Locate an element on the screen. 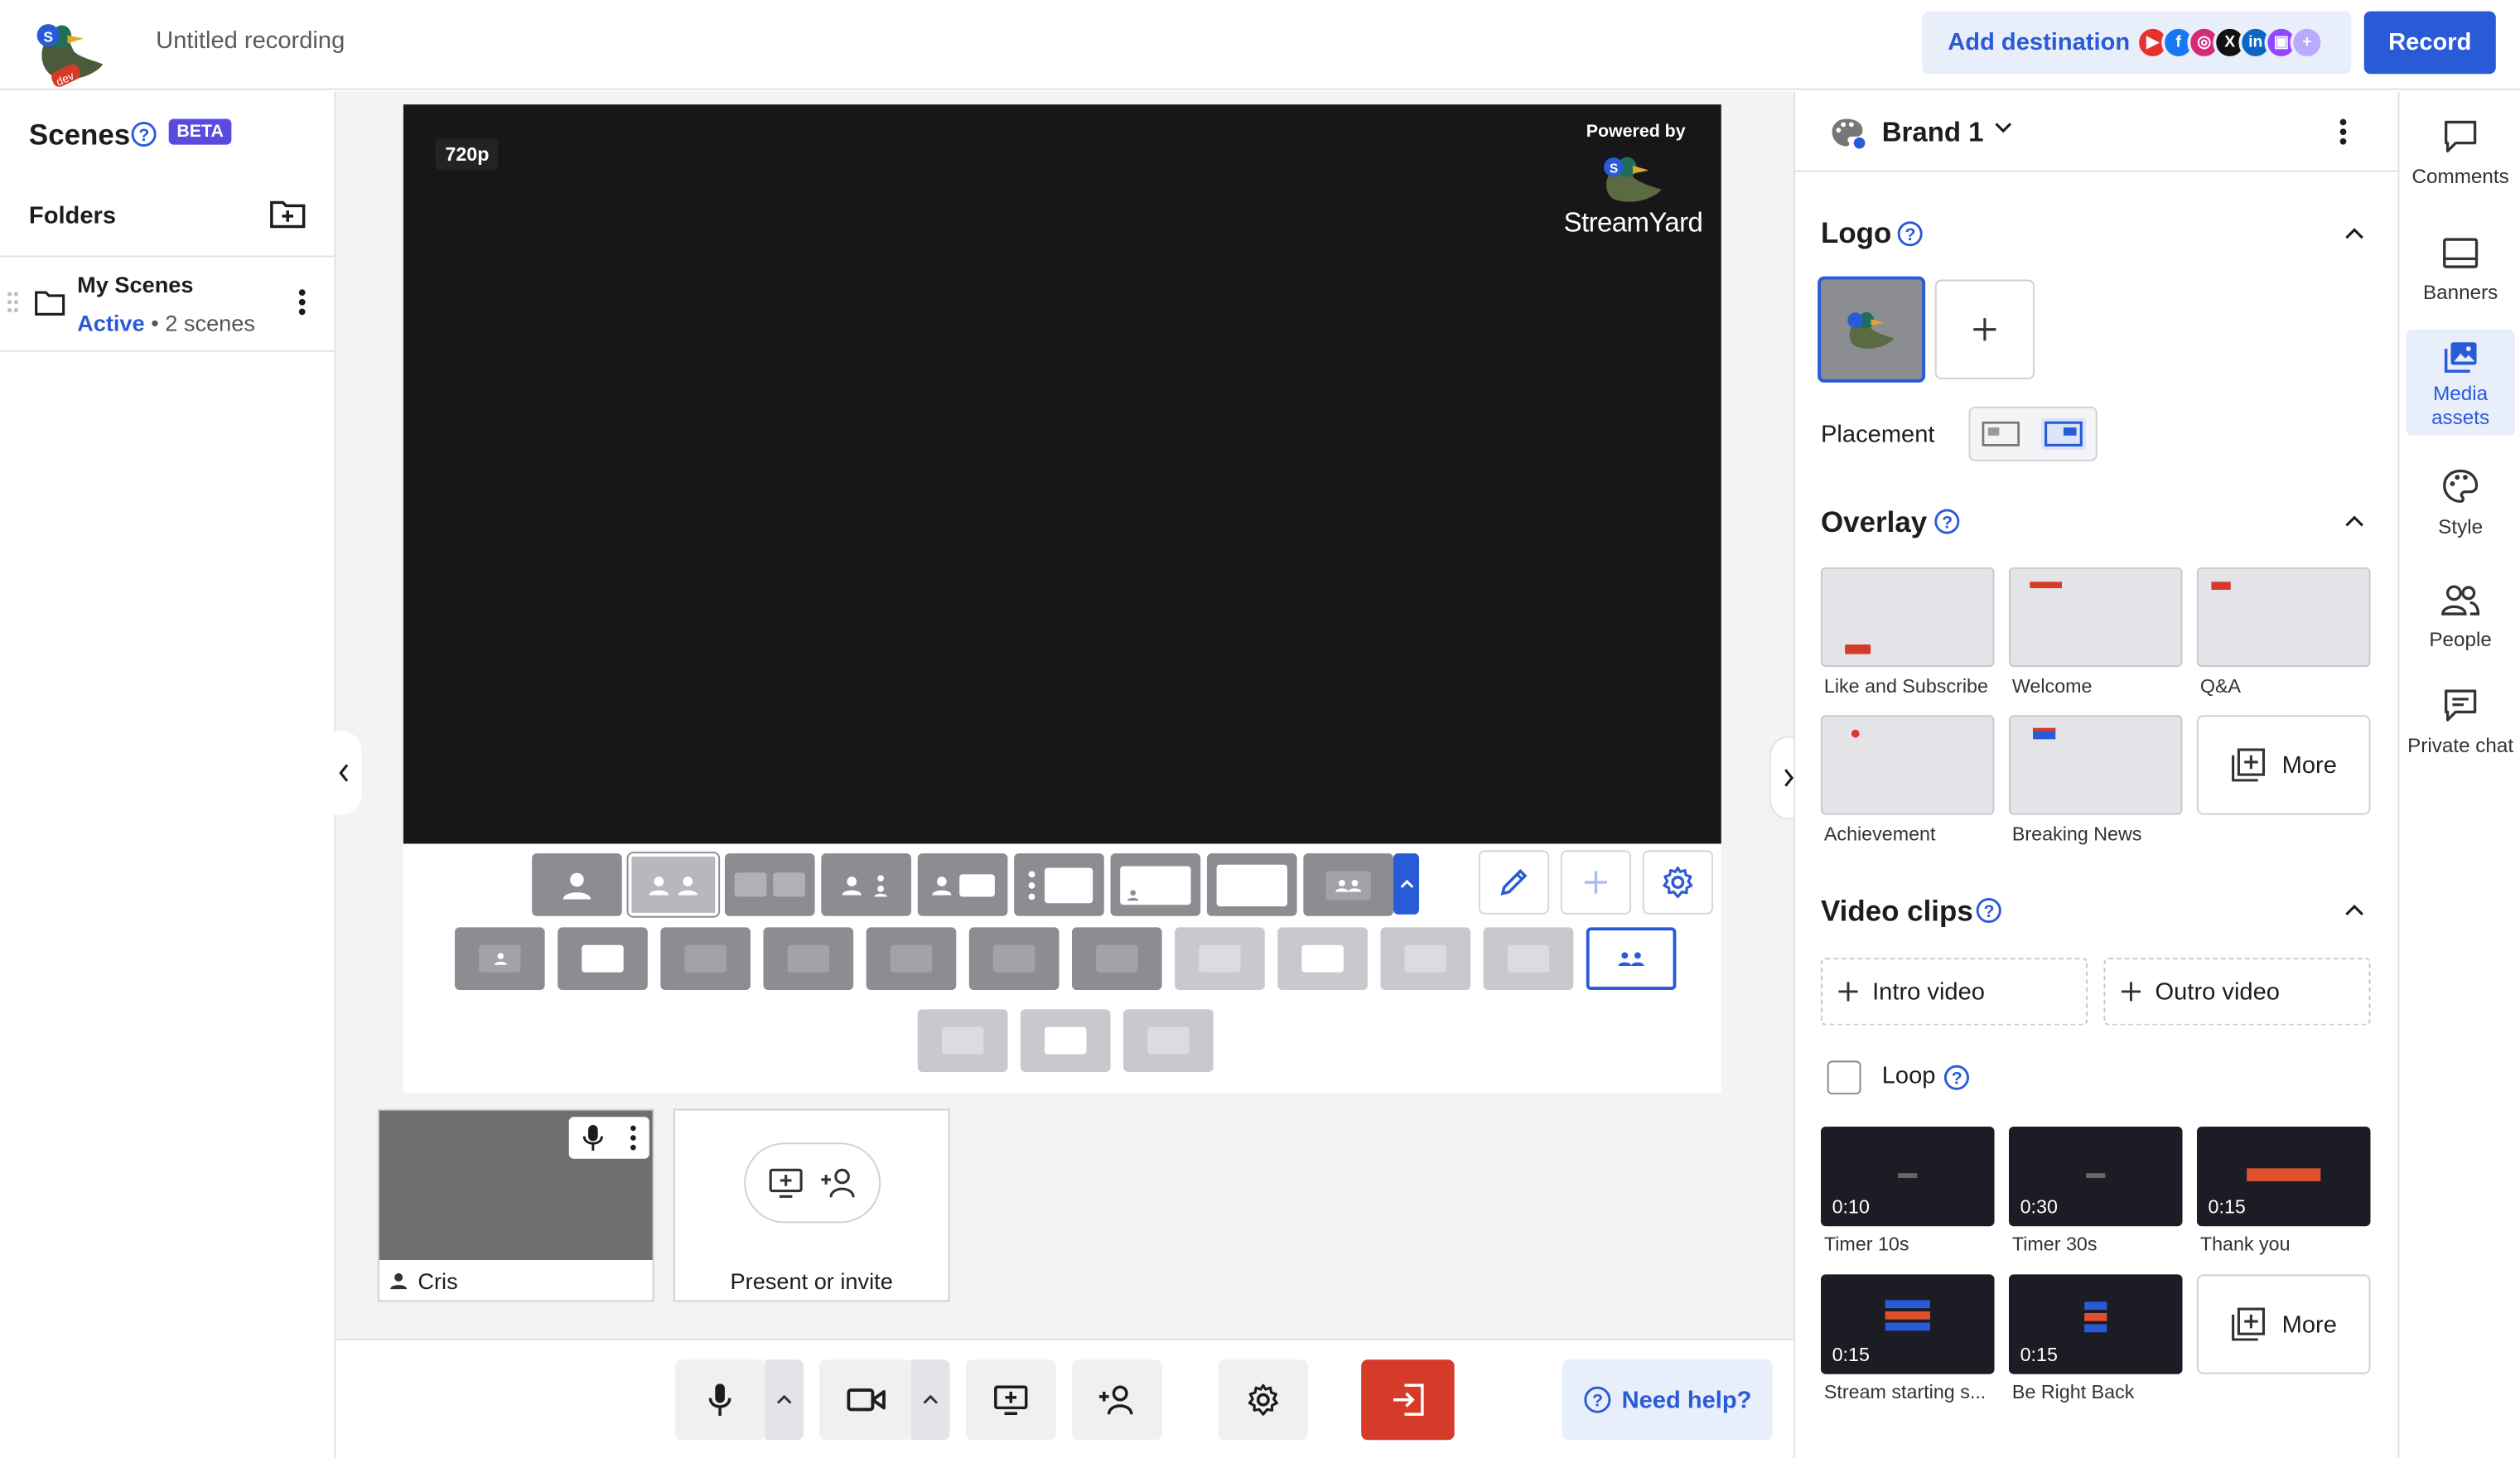 This screenshot has height=1458, width=2520. layout-scene-spotlight is located at coordinates (1116, 959).